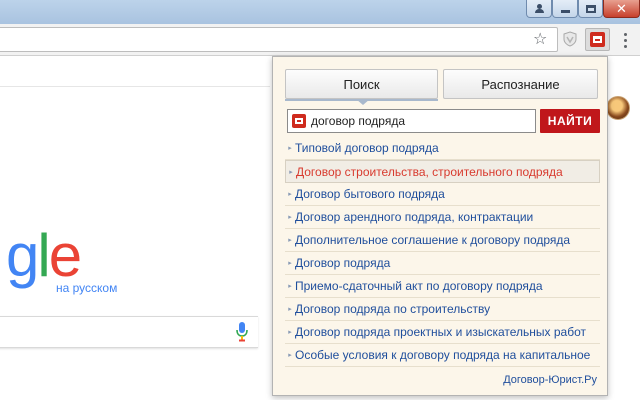 Image resolution: width=640 pixels, height=400 pixels. What do you see at coordinates (540, 40) in the screenshot?
I see `star-icon: ☆` at bounding box center [540, 40].